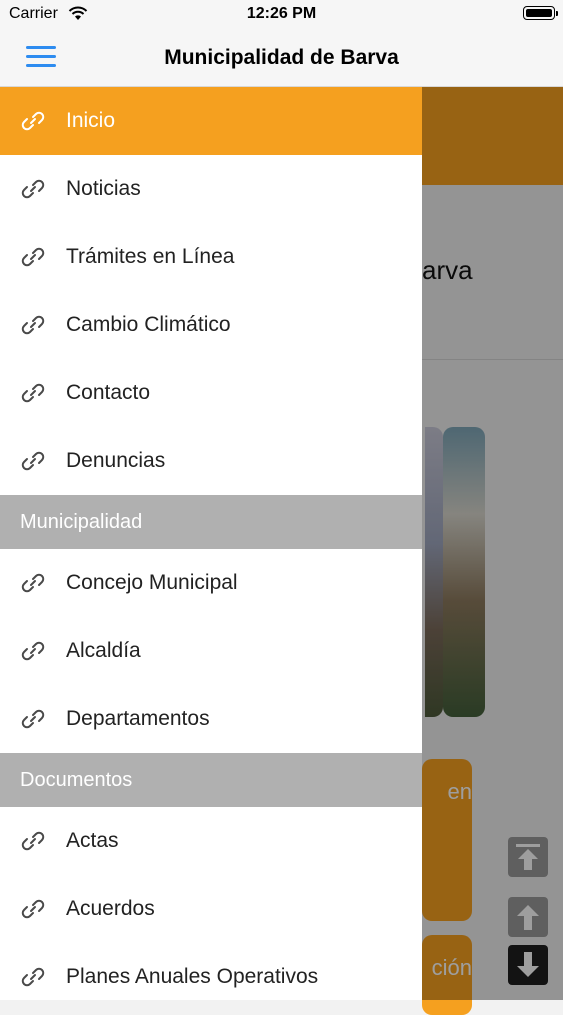 This screenshot has width=563, height=1015. Describe the element at coordinates (540, 13) in the screenshot. I see `battery-icon` at that location.